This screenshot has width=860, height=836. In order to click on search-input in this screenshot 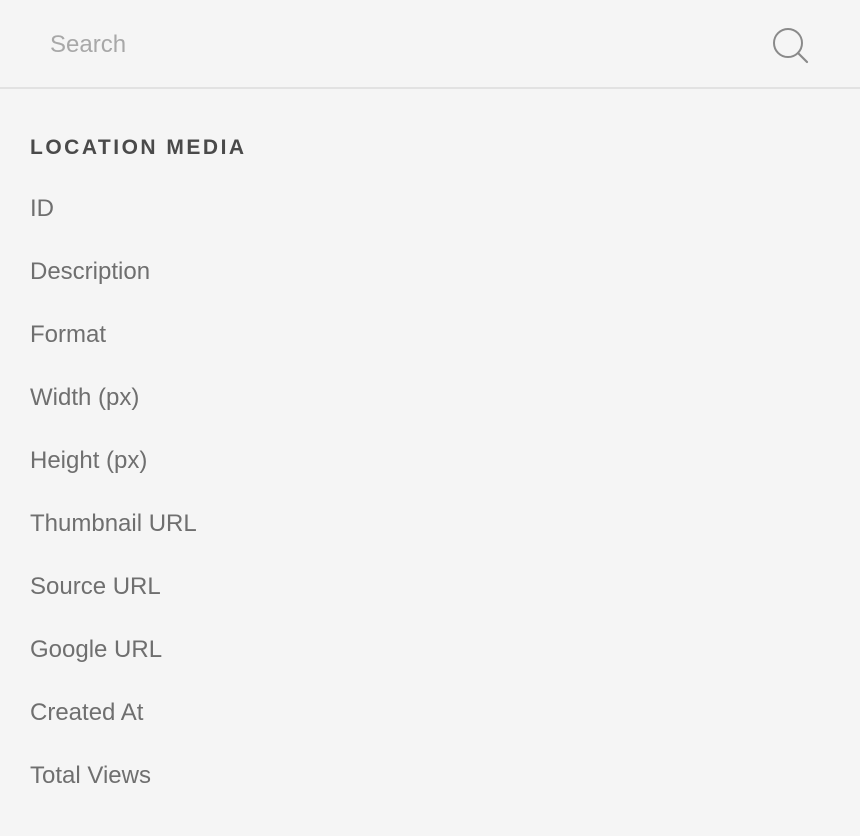, I will do `click(390, 45)`.